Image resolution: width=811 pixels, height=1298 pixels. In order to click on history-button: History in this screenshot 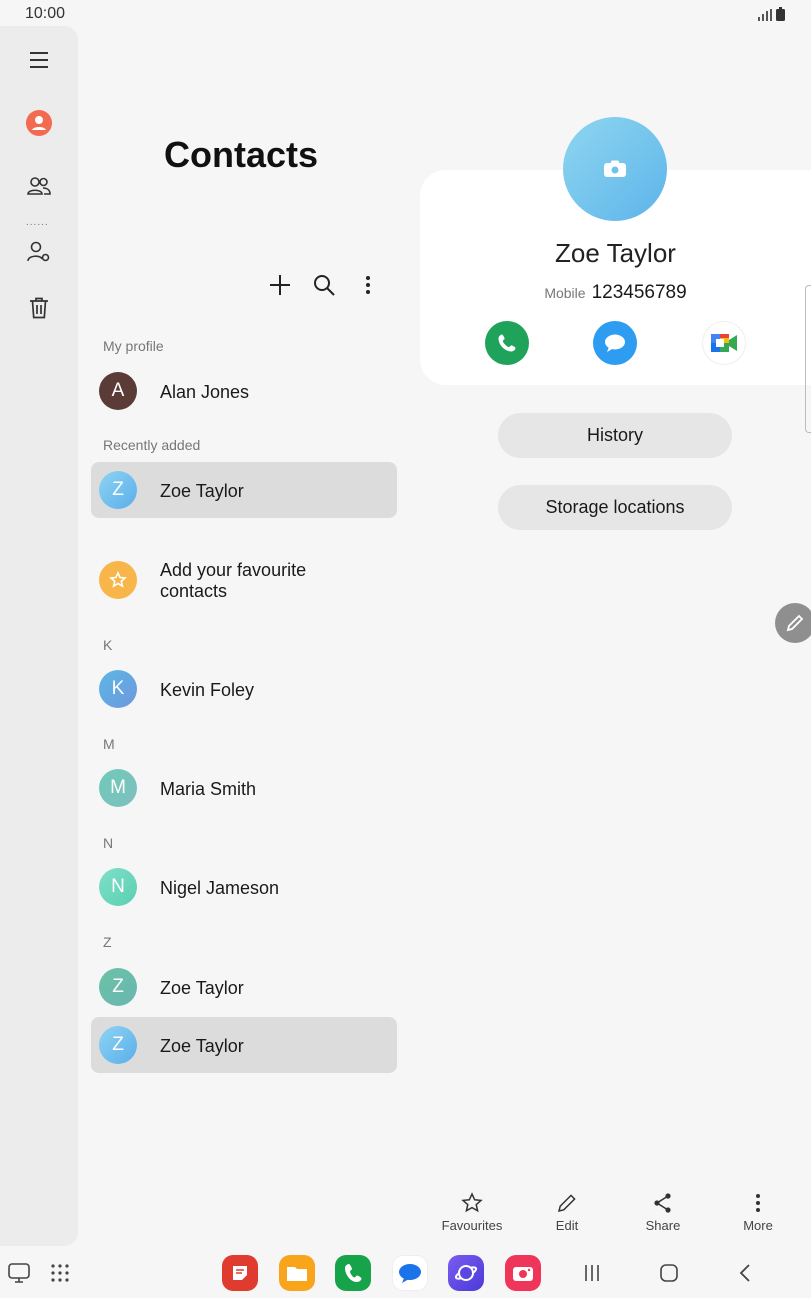, I will do `click(615, 435)`.